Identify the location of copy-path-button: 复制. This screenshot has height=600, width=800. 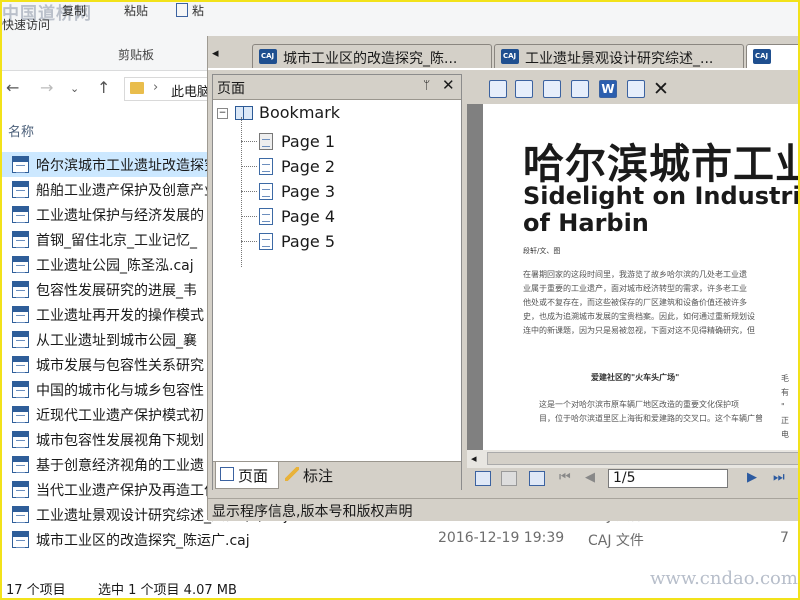
(74, 10).